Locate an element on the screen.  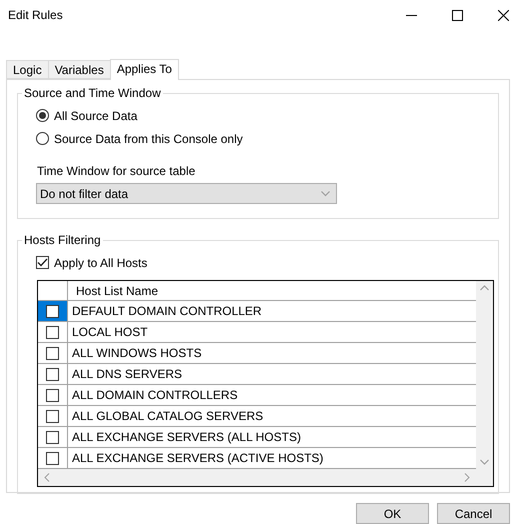
dialog-button: OK is located at coordinates (392, 513).